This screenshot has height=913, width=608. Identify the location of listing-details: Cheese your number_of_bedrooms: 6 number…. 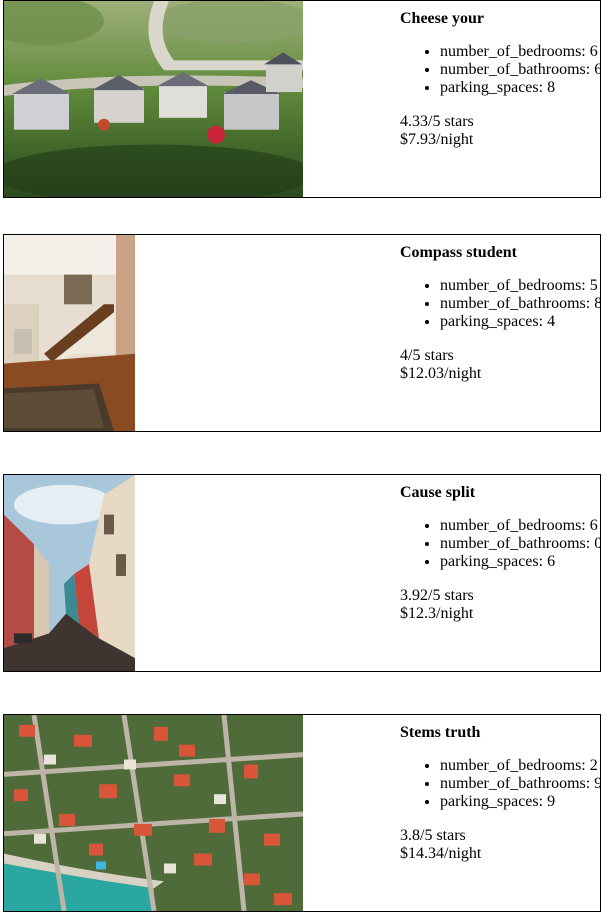
(500, 79).